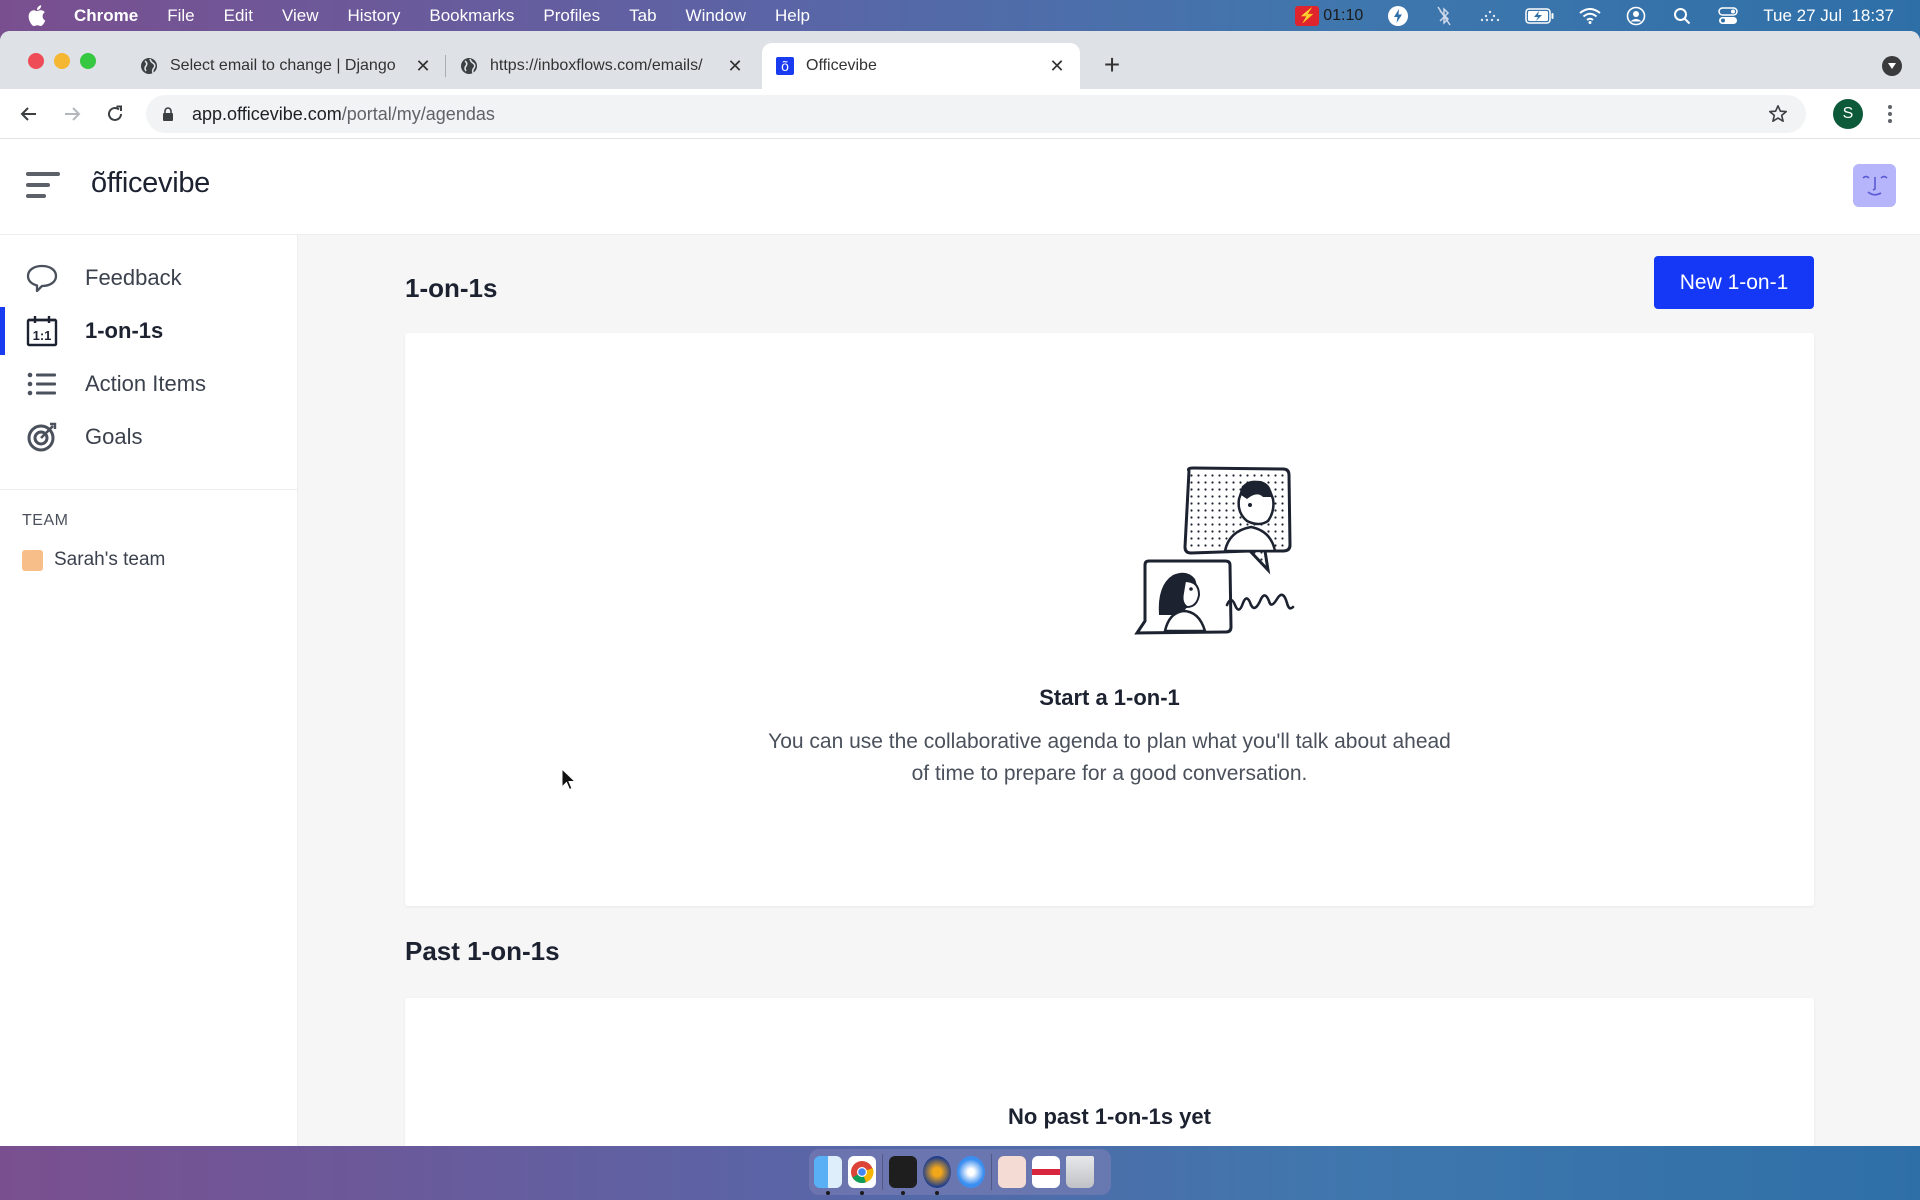  What do you see at coordinates (29, 114) in the screenshot?
I see `back-button` at bounding box center [29, 114].